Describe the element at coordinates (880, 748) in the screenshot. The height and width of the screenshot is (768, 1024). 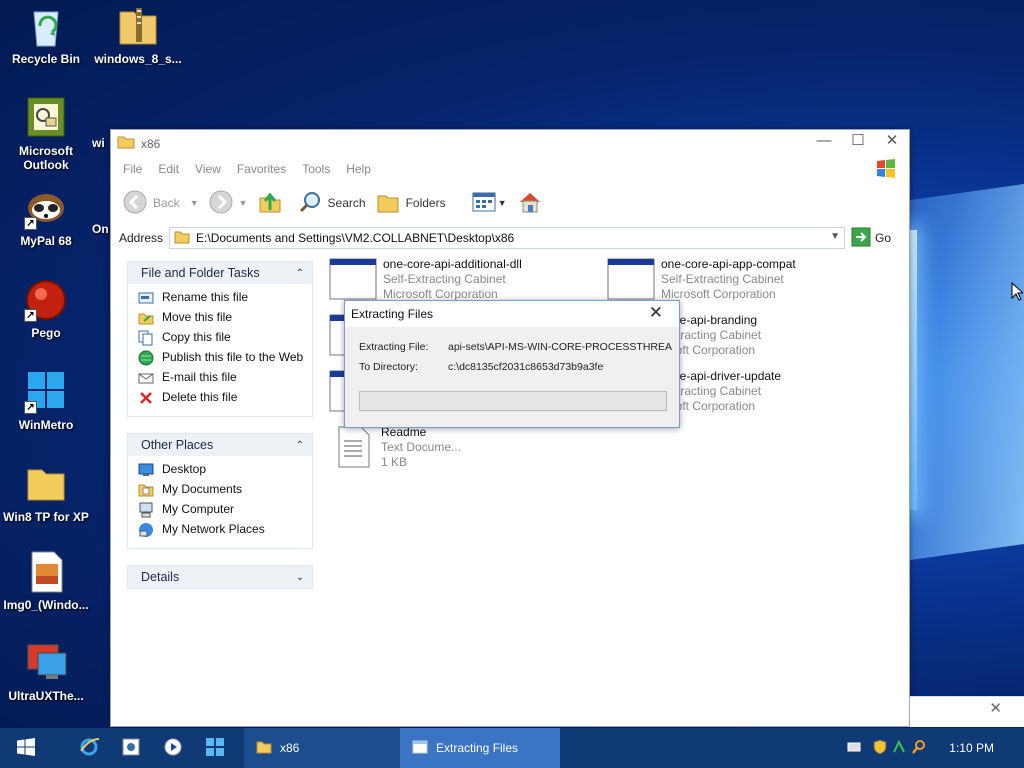
I see `shield-icon` at that location.